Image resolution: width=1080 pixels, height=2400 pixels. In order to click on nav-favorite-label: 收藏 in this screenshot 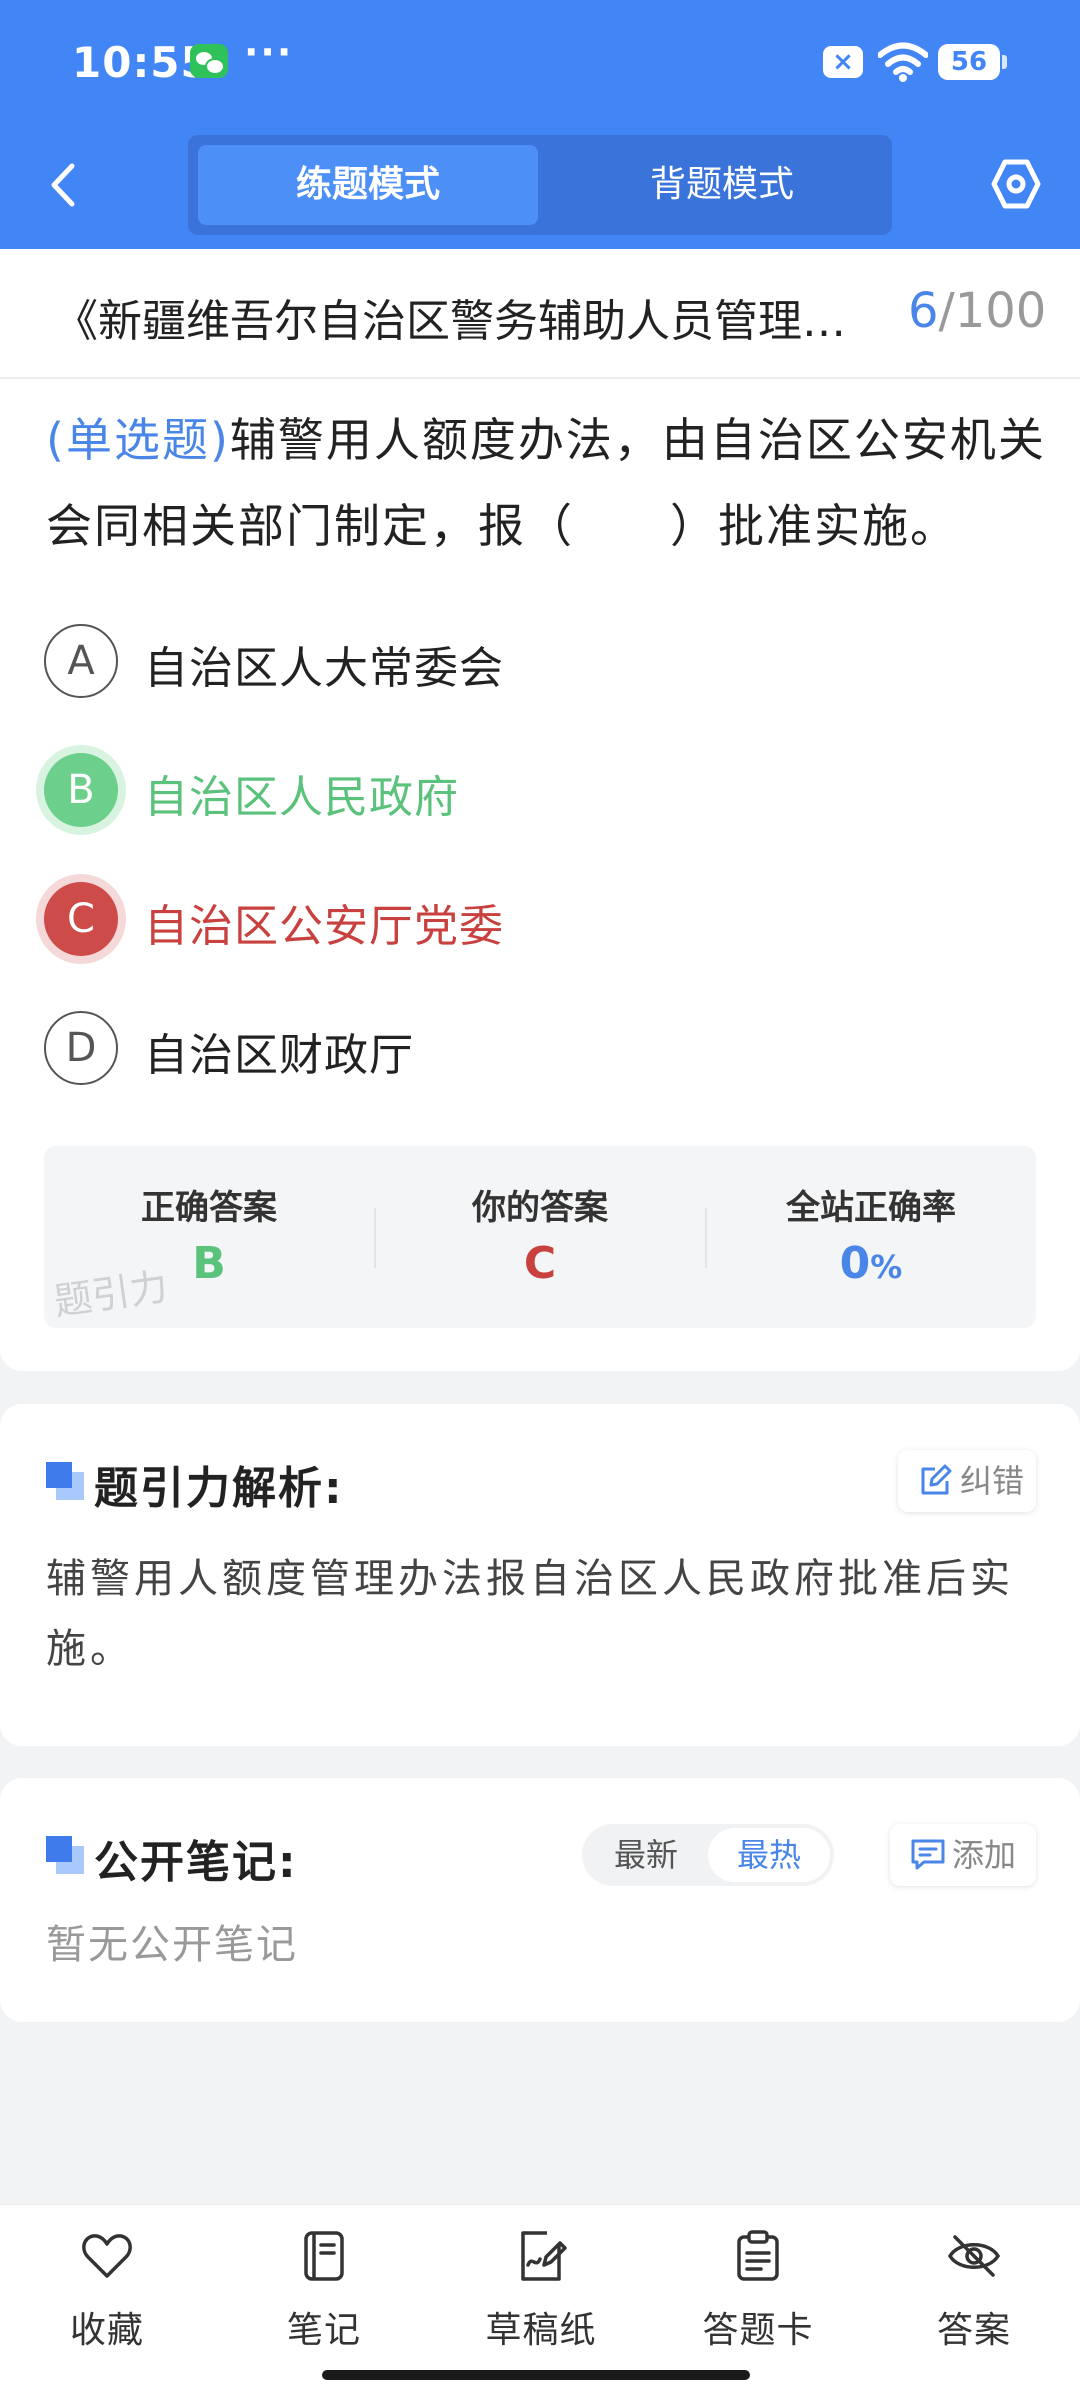, I will do `click(106, 2330)`.